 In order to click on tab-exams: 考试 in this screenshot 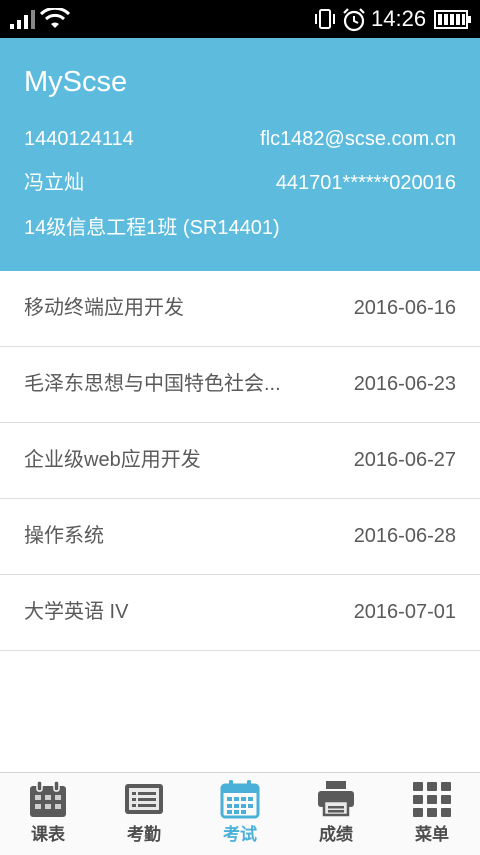, I will do `click(240, 814)`.